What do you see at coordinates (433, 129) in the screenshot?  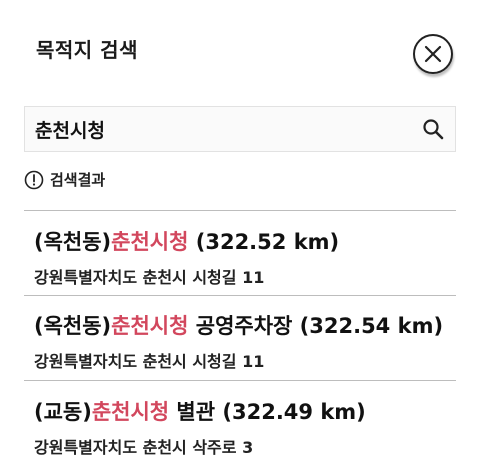 I see `search-icon` at bounding box center [433, 129].